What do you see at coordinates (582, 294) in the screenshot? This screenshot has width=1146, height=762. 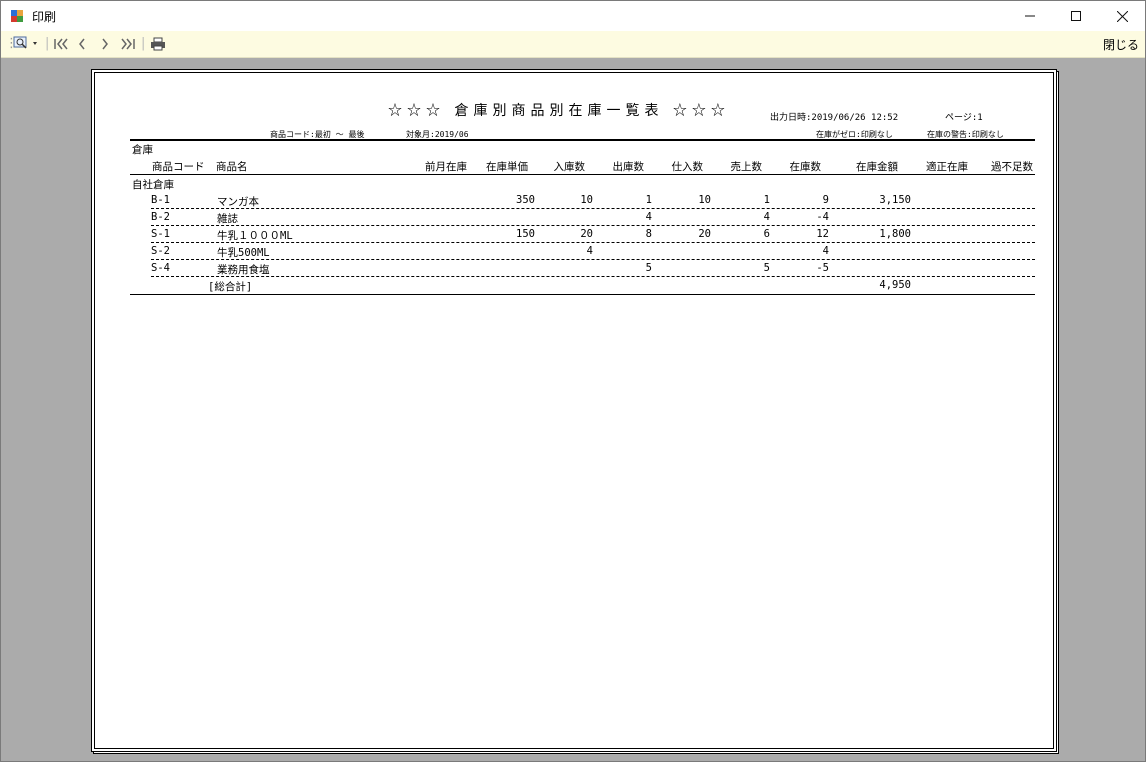 I see `total-rule` at bounding box center [582, 294].